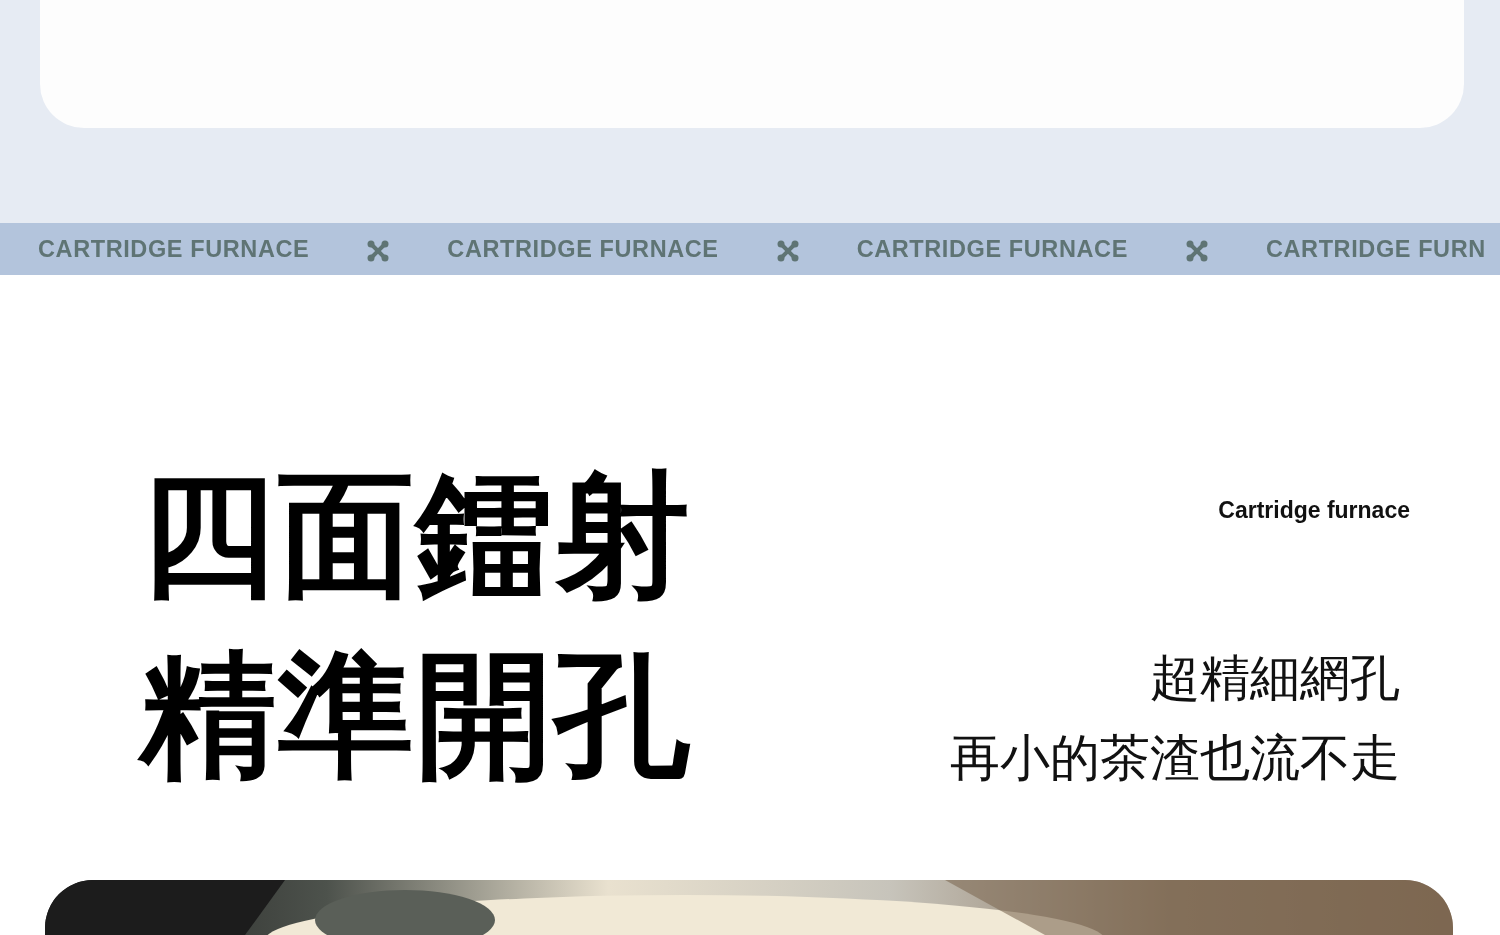  What do you see at coordinates (1275, 678) in the screenshot?
I see `tagline: 超精細網孔` at bounding box center [1275, 678].